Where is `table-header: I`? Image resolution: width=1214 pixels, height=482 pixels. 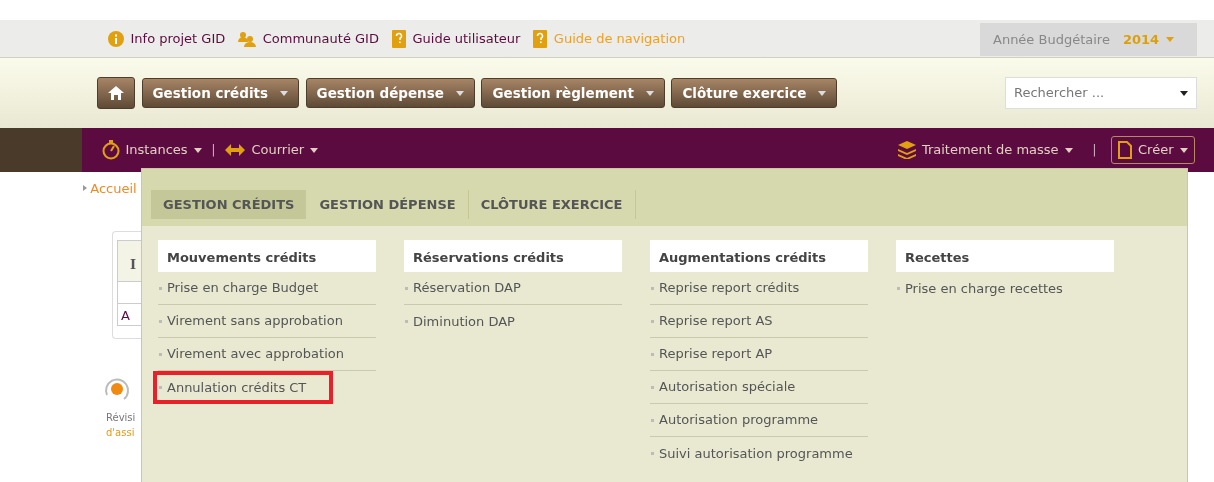
table-header: I is located at coordinates (129, 261).